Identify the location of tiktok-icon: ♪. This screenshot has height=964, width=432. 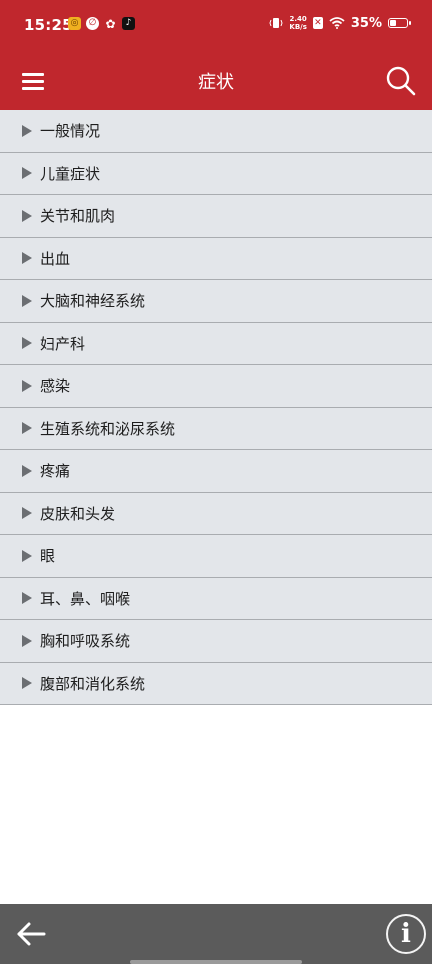
(128, 23).